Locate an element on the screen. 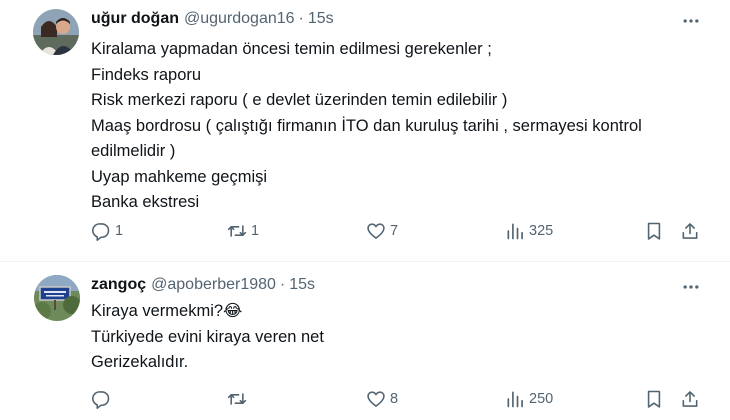  tweet-text-line: Banka ekstresi is located at coordinates (145, 202).